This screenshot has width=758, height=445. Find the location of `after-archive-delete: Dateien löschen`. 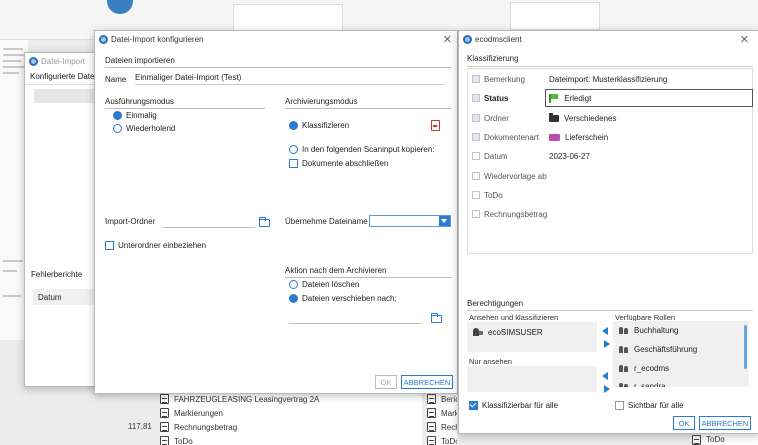

after-archive-delete: Dateien löschen is located at coordinates (324, 284).